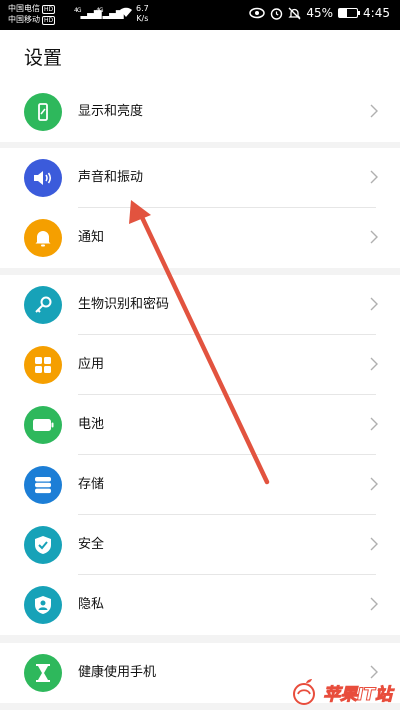 This screenshot has height=710, width=400. What do you see at coordinates (111, 177) in the screenshot?
I see `settings-item-label: 声音和振动` at bounding box center [111, 177].